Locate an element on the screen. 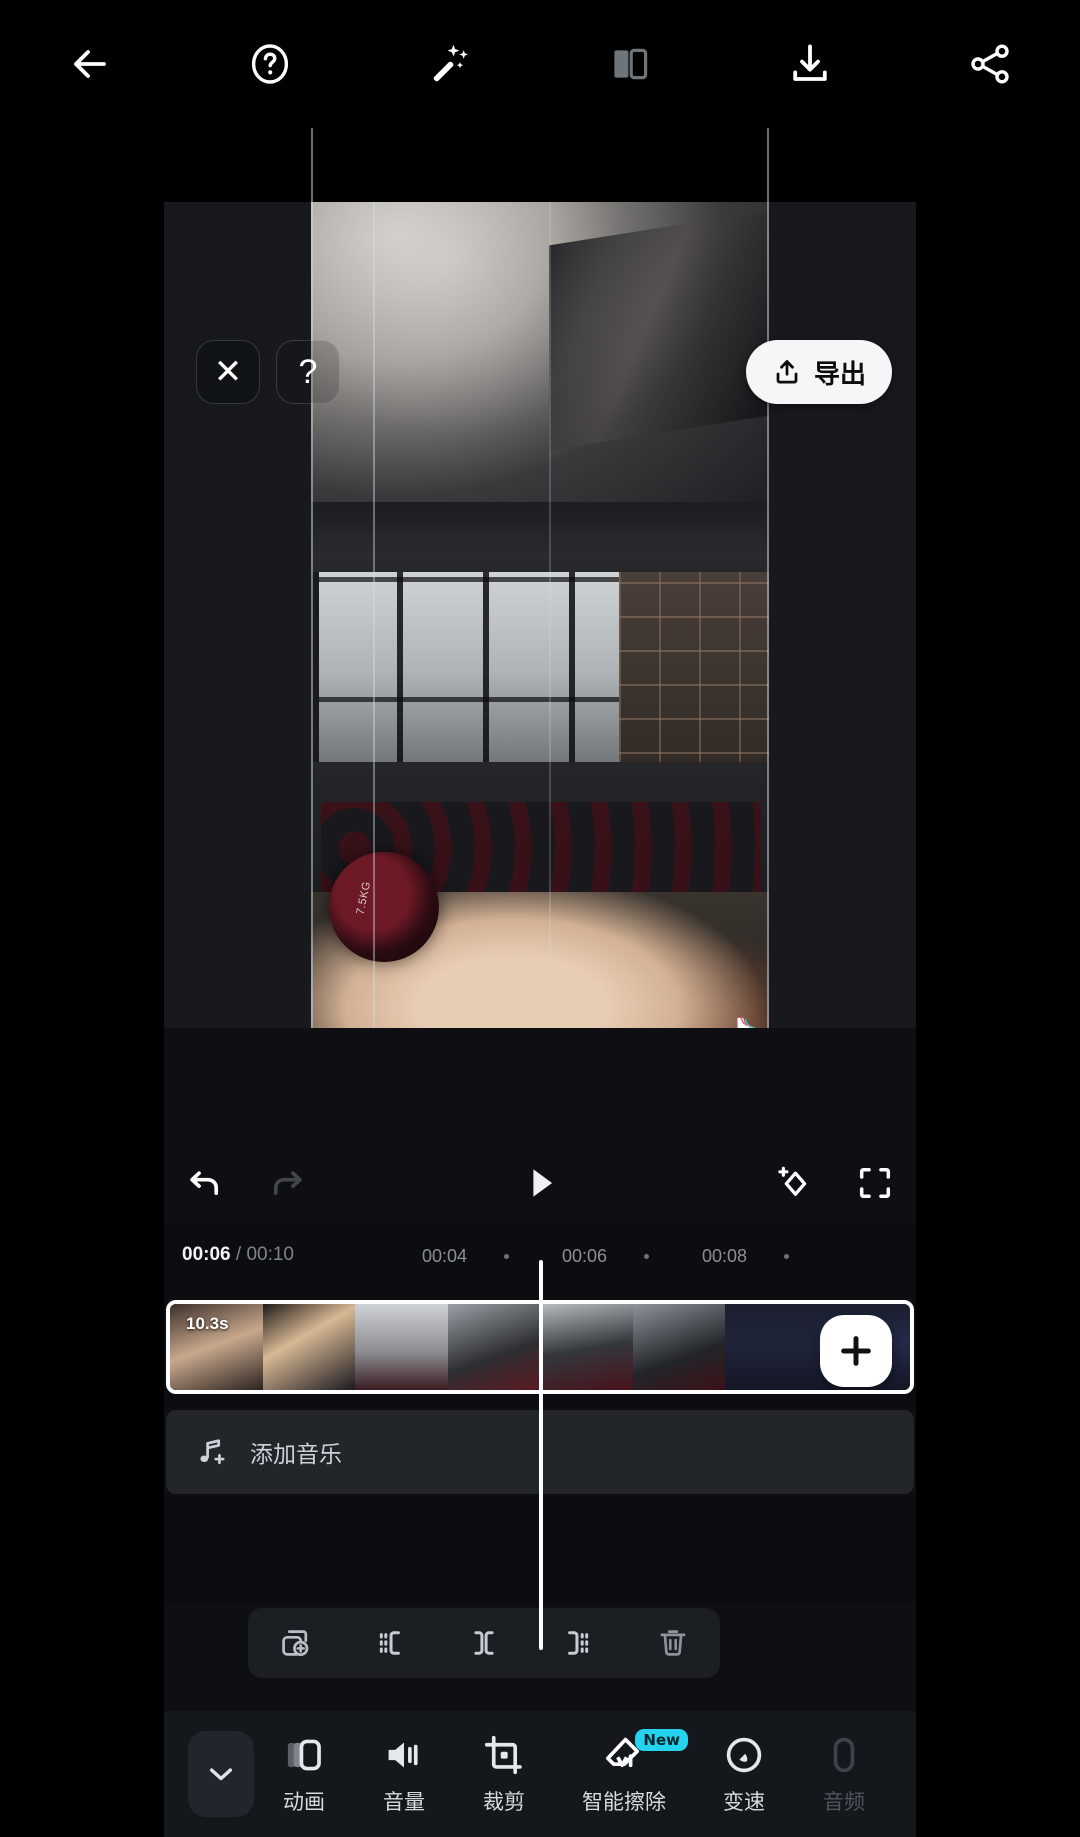 Image resolution: width=1080 pixels, height=1837 pixels. nav-item-speed: 变速 is located at coordinates (744, 1774).